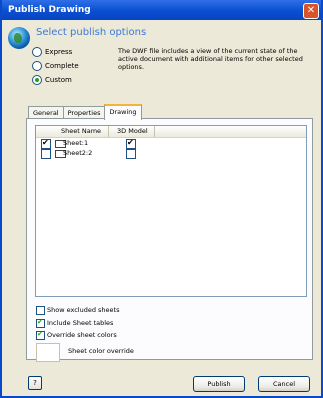 This screenshot has width=323, height=398. Describe the element at coordinates (171, 143) in the screenshot. I see `table-row: Sheet:1` at that location.